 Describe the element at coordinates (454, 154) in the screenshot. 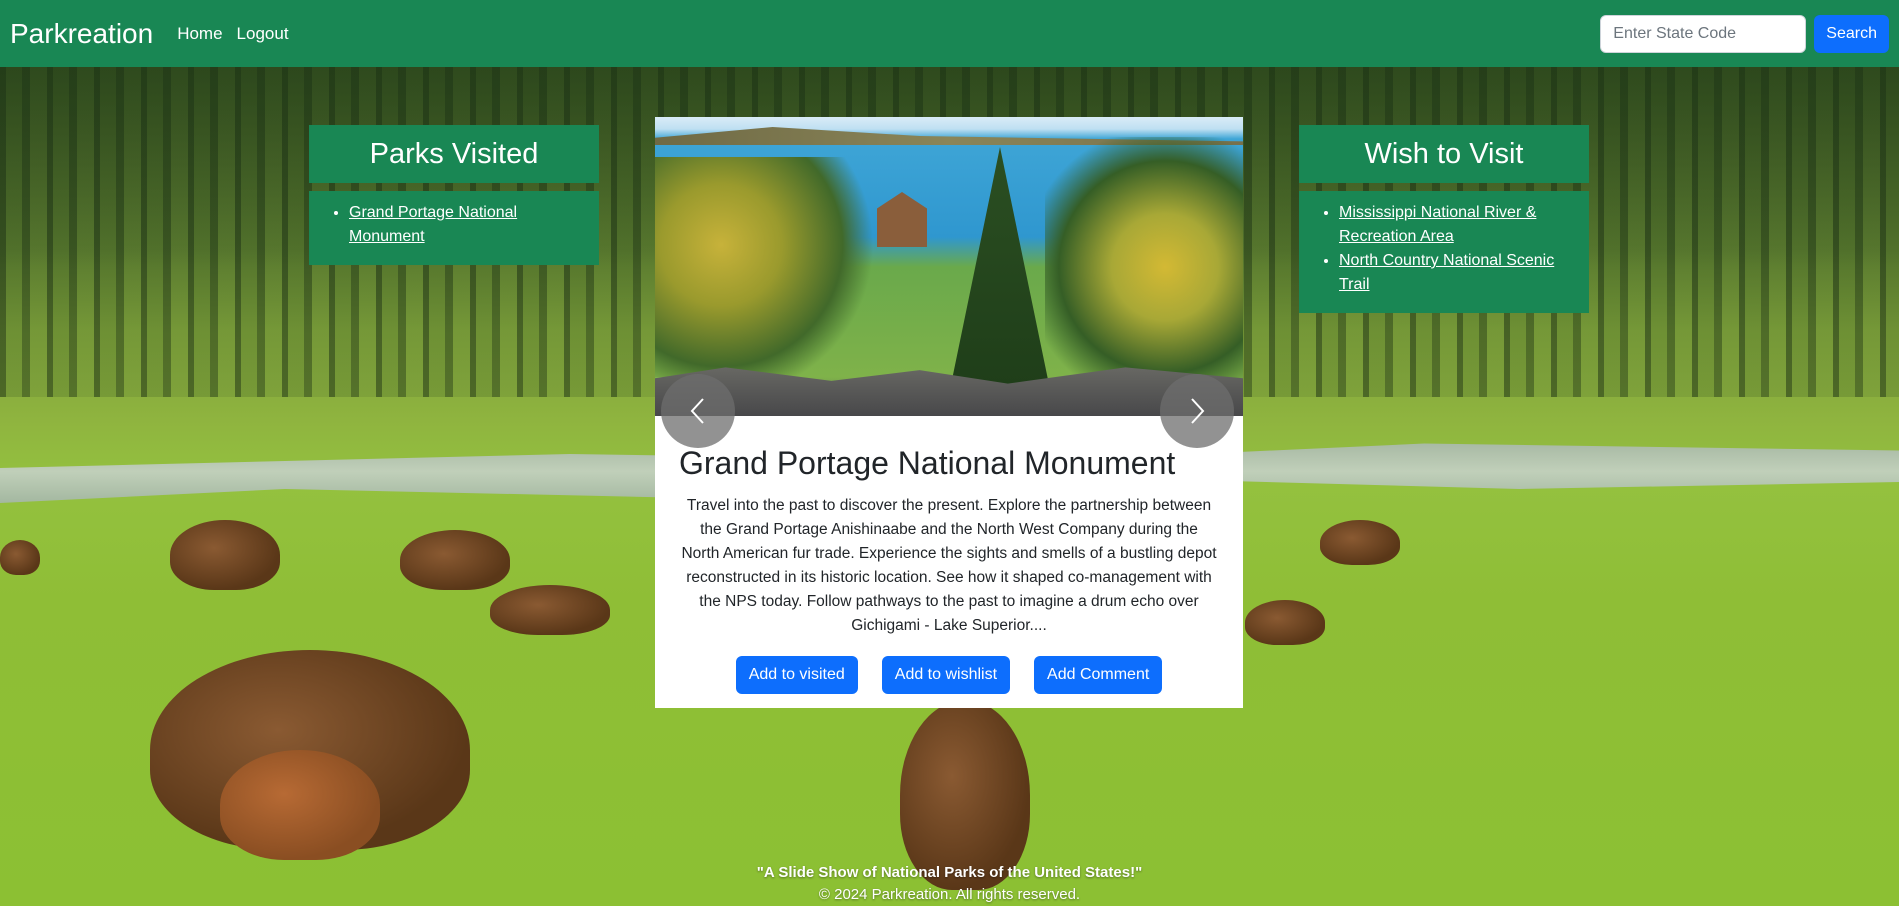

I see `parks-visited-title: Parks Visited` at that location.